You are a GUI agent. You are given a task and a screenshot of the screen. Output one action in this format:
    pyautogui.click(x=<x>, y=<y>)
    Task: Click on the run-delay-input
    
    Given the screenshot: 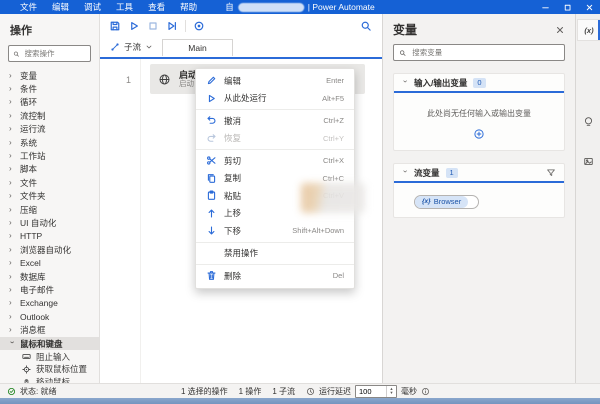 What is the action you would take?
    pyautogui.click(x=371, y=391)
    